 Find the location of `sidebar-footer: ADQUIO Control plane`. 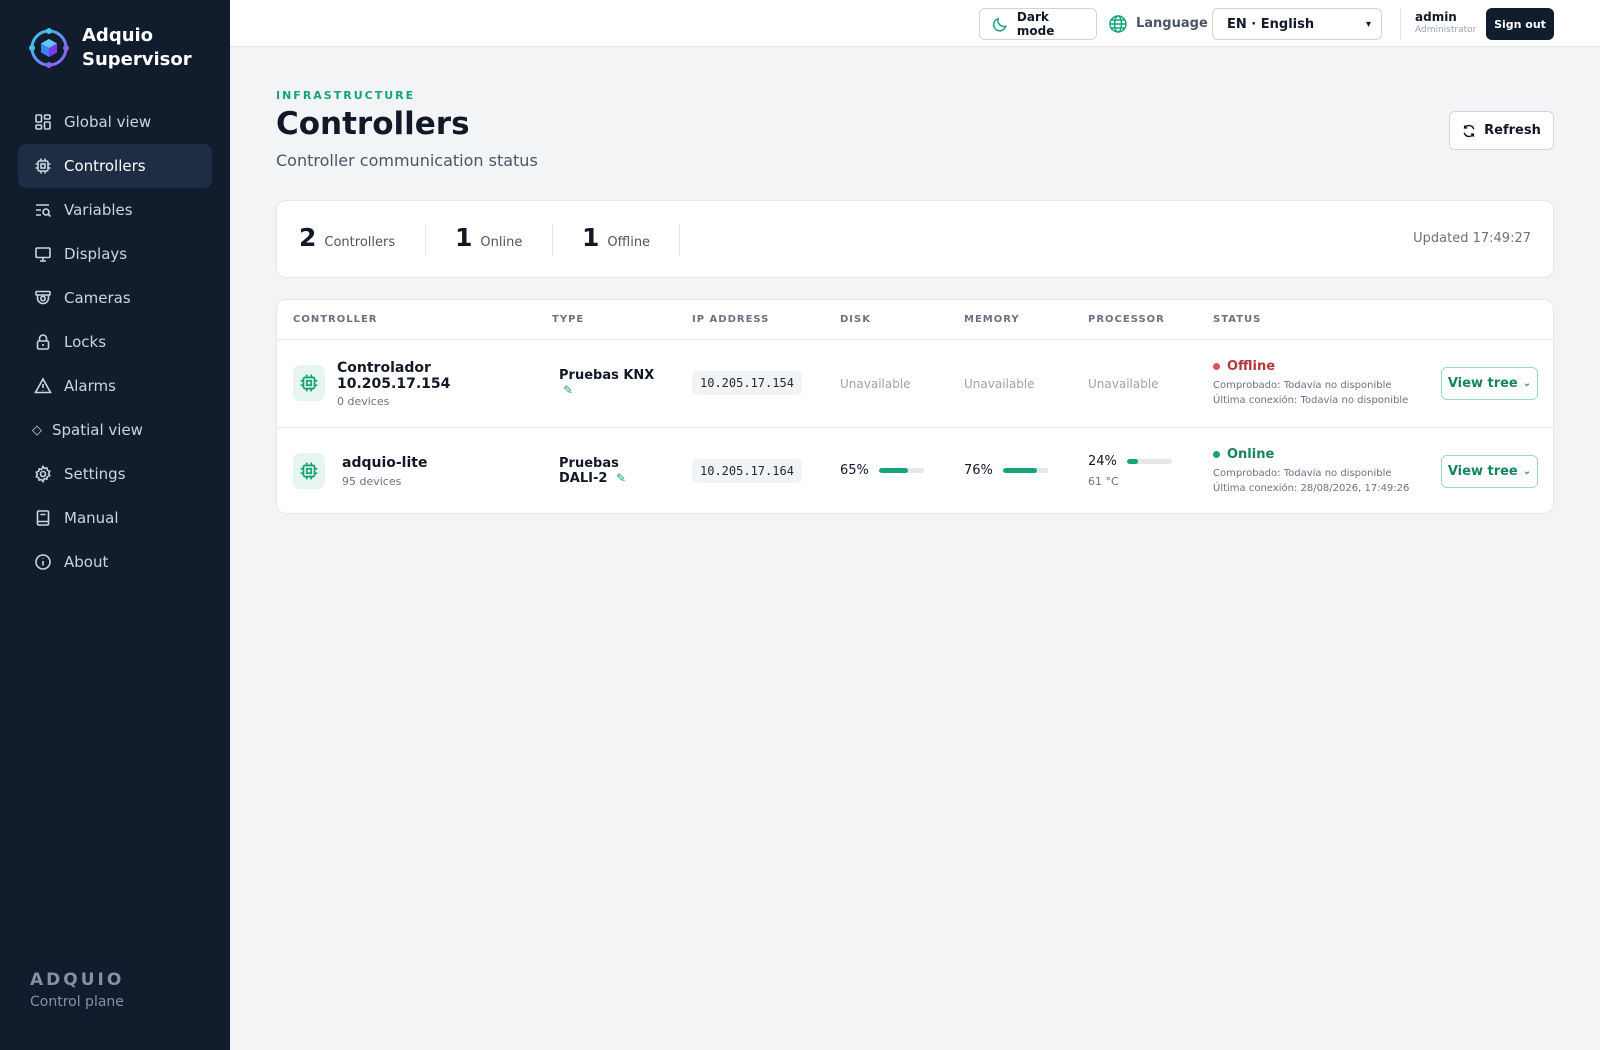

sidebar-footer: ADQUIO Control plane is located at coordinates (77, 990).